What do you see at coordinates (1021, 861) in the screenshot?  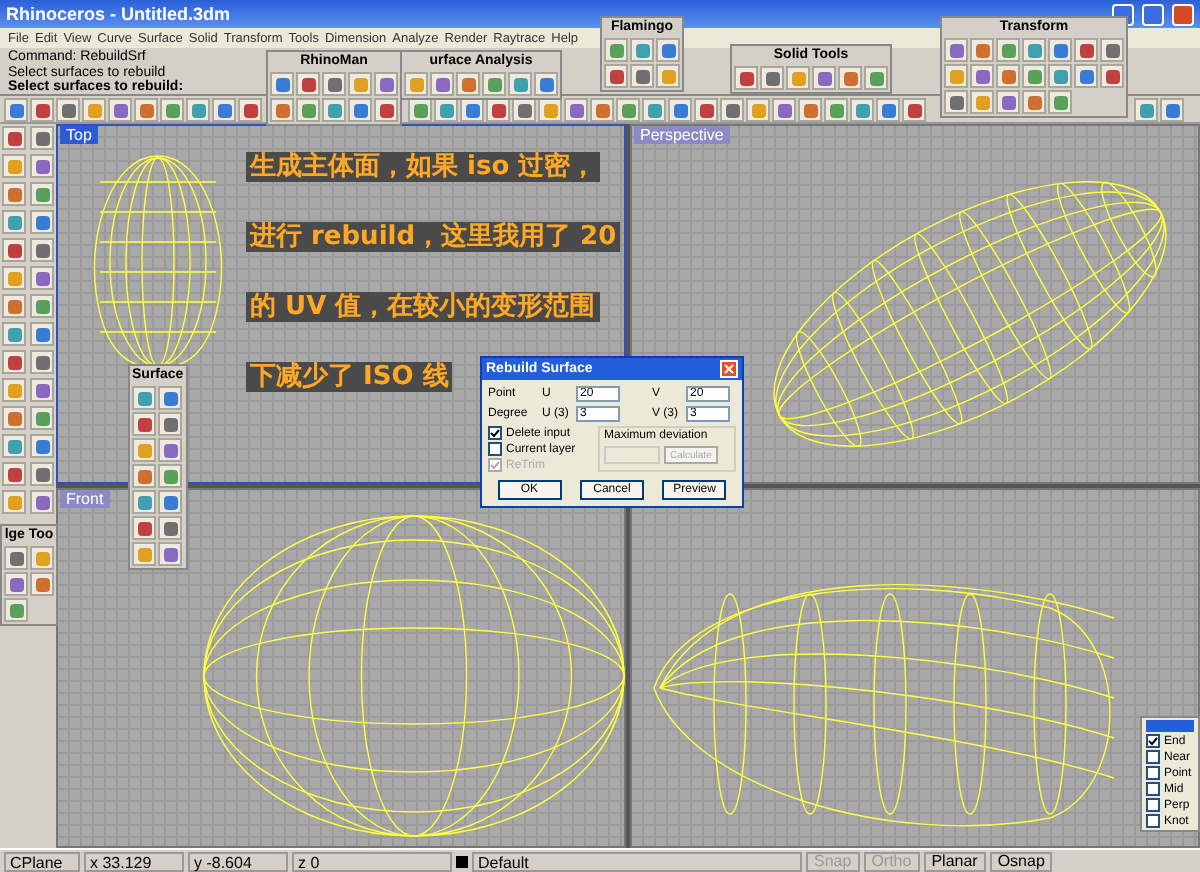 I see `status-toggle: Osnap` at bounding box center [1021, 861].